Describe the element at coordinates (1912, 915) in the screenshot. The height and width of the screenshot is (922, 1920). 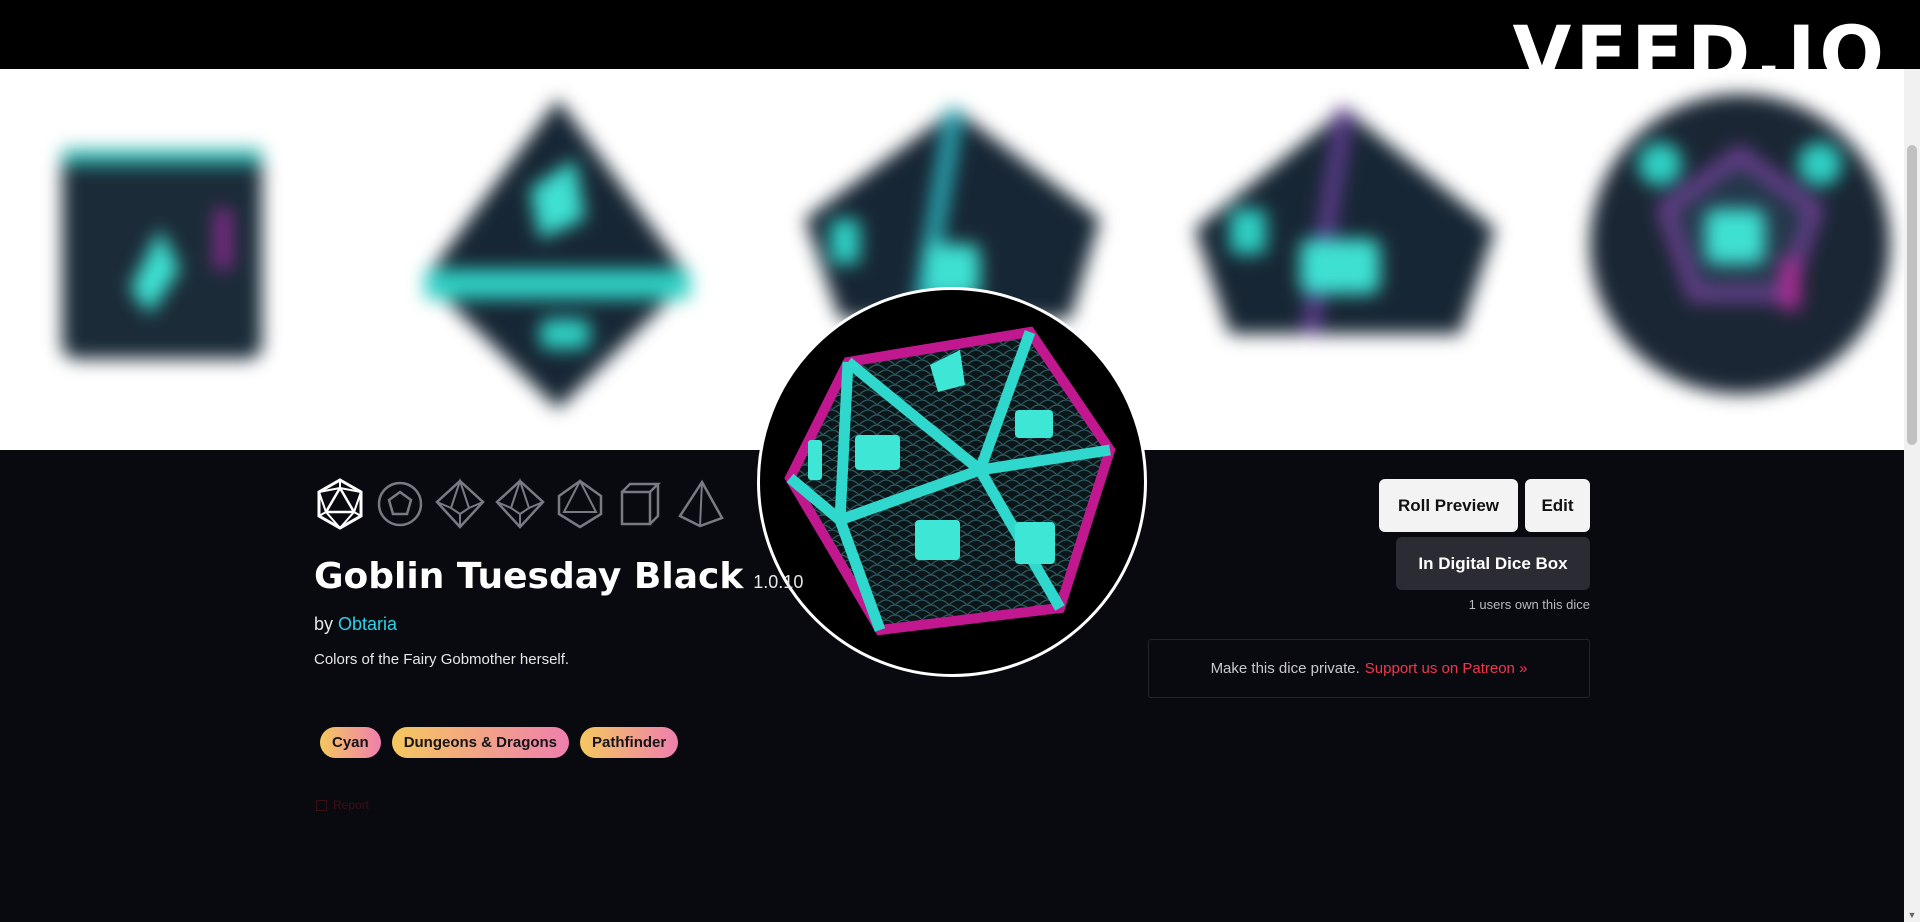
I see `scroll-down-arrow-icon: ▼` at that location.